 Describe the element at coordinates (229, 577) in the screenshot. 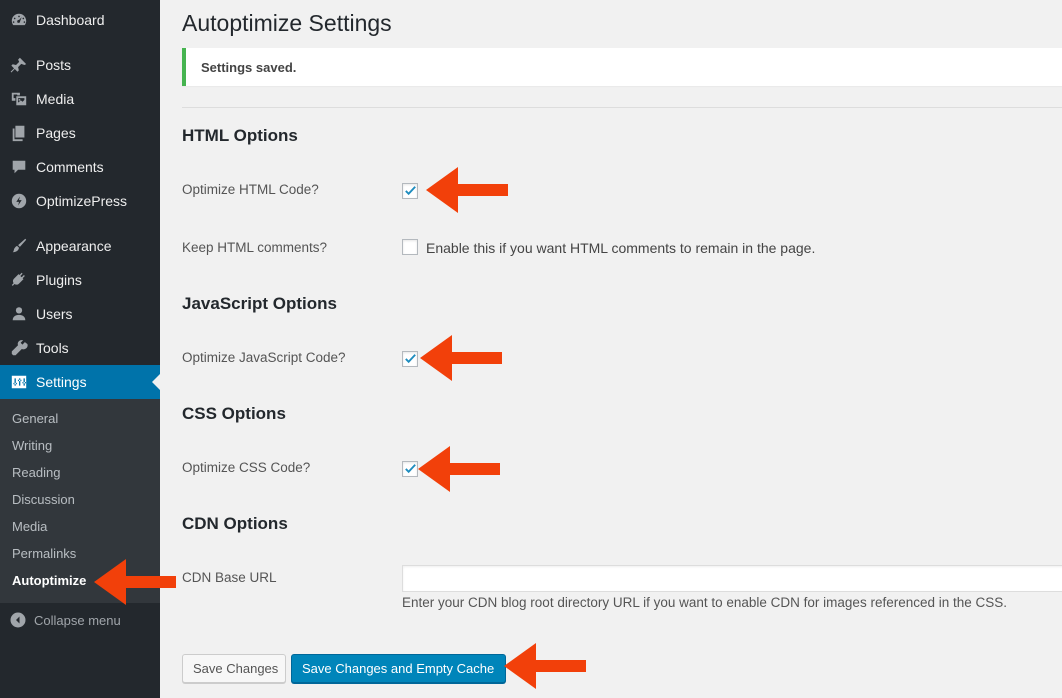

I see `cdn-base-url-label: CDN Base URL` at that location.